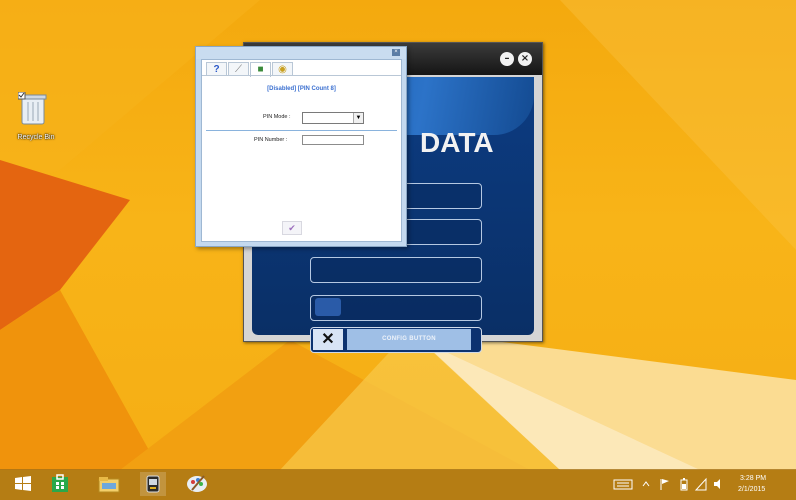 Image resolution: width=796 pixels, height=500 pixels. I want to click on recycle-bin-desktop-icon: Recycle Bin, so click(34, 122).